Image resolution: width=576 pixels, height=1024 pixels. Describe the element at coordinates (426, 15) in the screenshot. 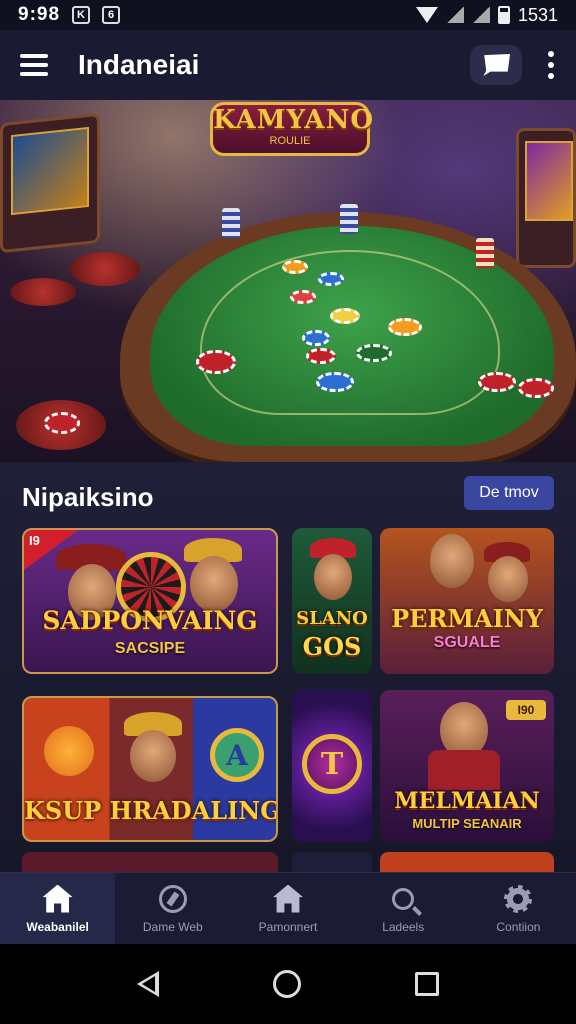

I see `wifi-icon` at that location.